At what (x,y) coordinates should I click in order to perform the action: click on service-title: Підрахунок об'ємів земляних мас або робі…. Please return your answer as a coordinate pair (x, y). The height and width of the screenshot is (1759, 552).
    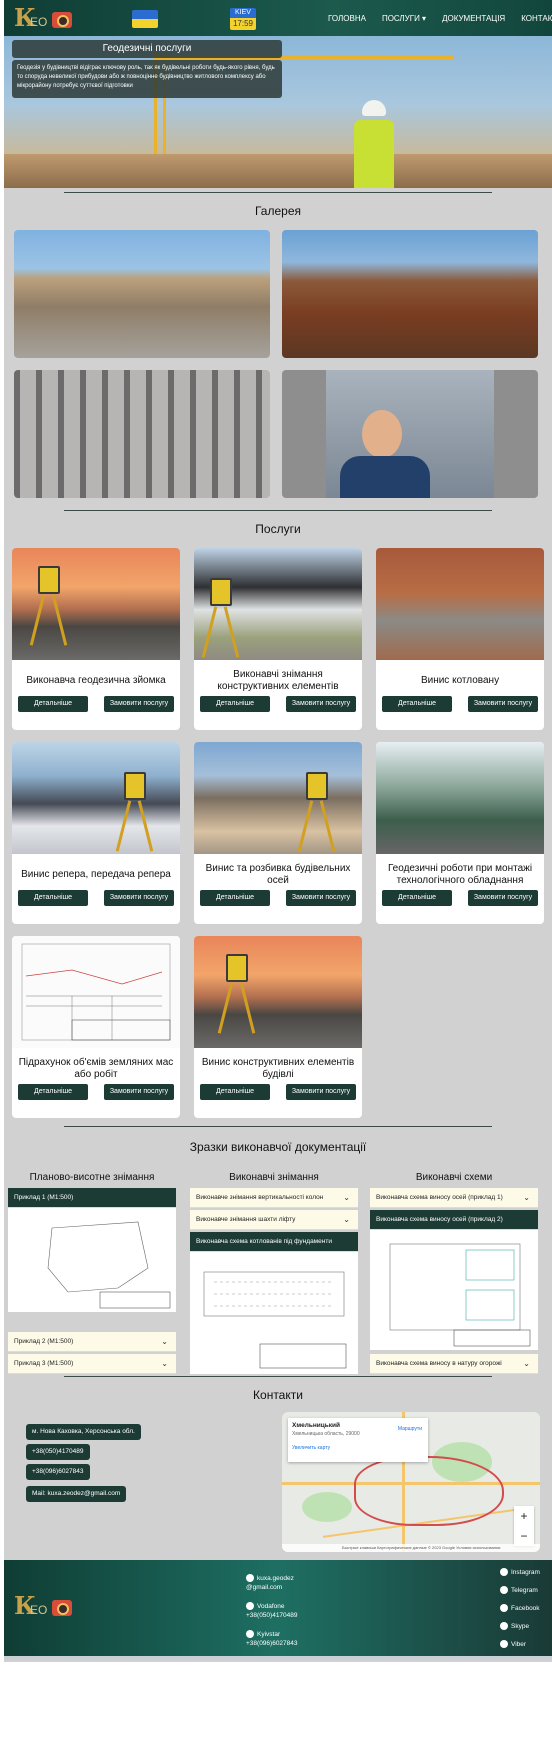
    Looking at the image, I should click on (96, 1068).